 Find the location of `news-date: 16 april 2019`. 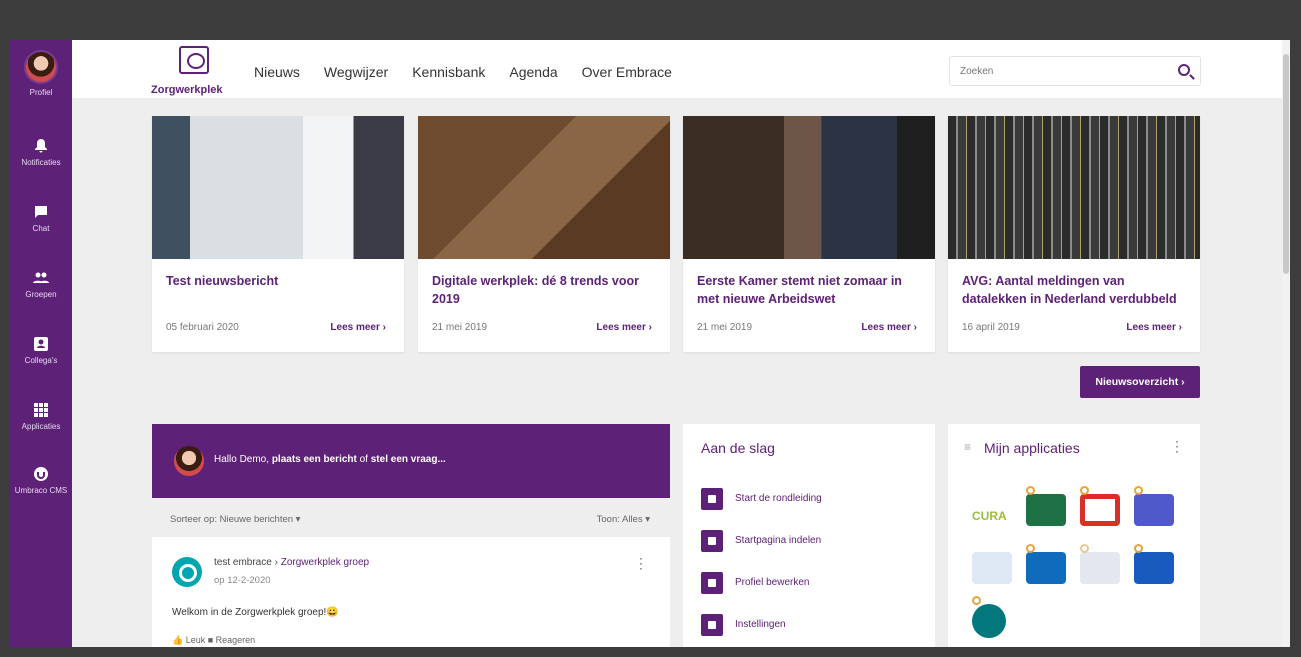

news-date: 16 april 2019 is located at coordinates (991, 327).